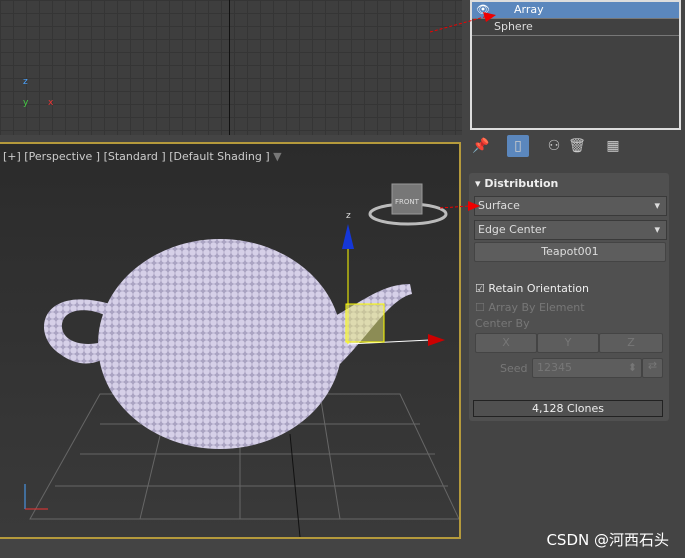 The image size is (685, 558). Describe the element at coordinates (462, 22) in the screenshot. I see `red-arrow-annotation` at that location.